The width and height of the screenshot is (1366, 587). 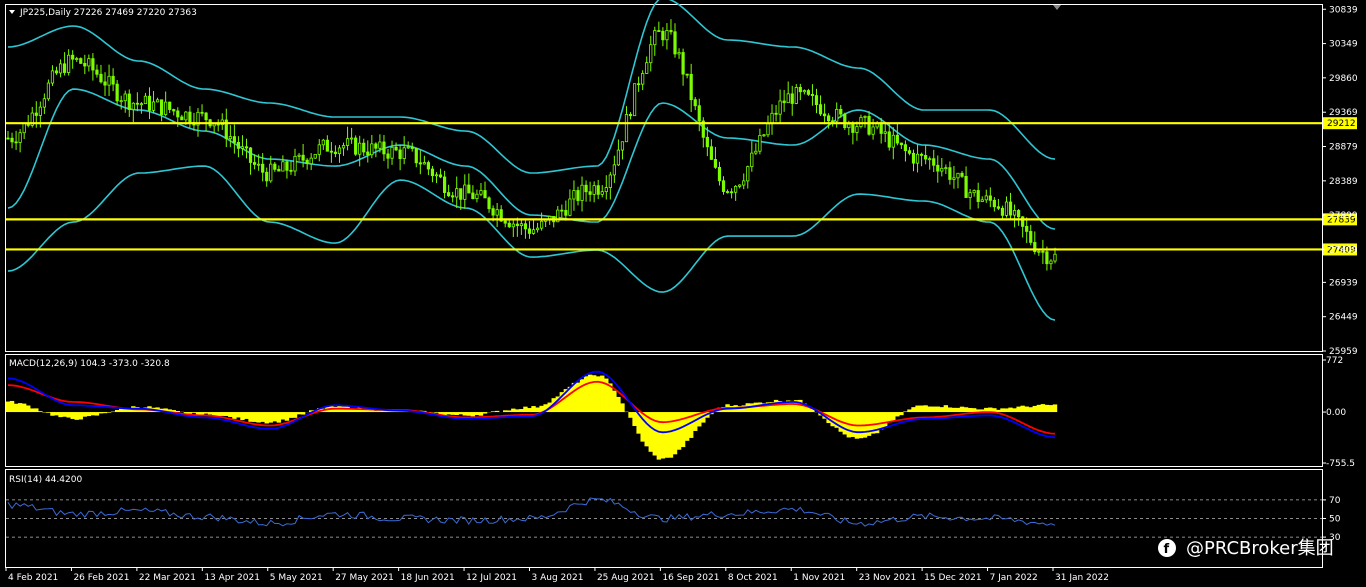 What do you see at coordinates (819, 578) in the screenshot?
I see `x-tick-label: 1 Nov 2021` at bounding box center [819, 578].